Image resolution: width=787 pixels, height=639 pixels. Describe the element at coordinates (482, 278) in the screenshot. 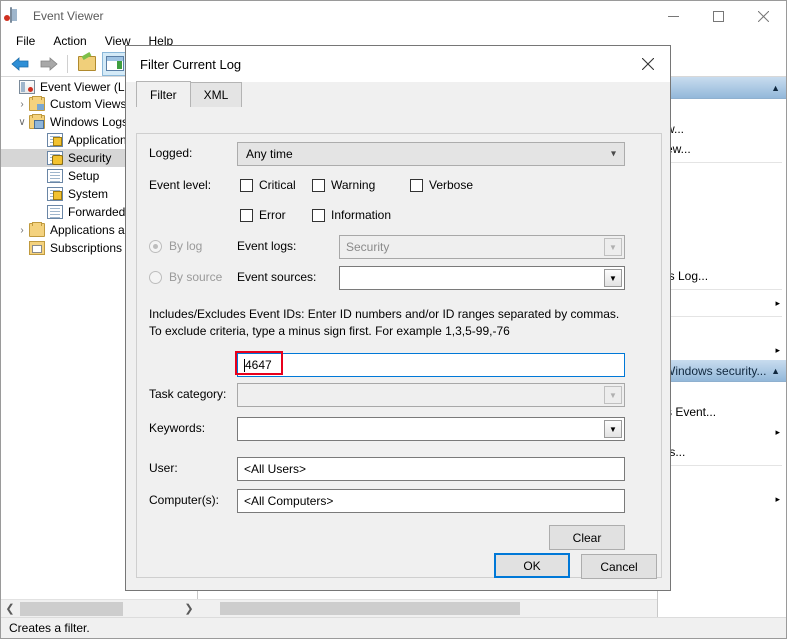

I see `event-sources-combobox: ▼` at that location.